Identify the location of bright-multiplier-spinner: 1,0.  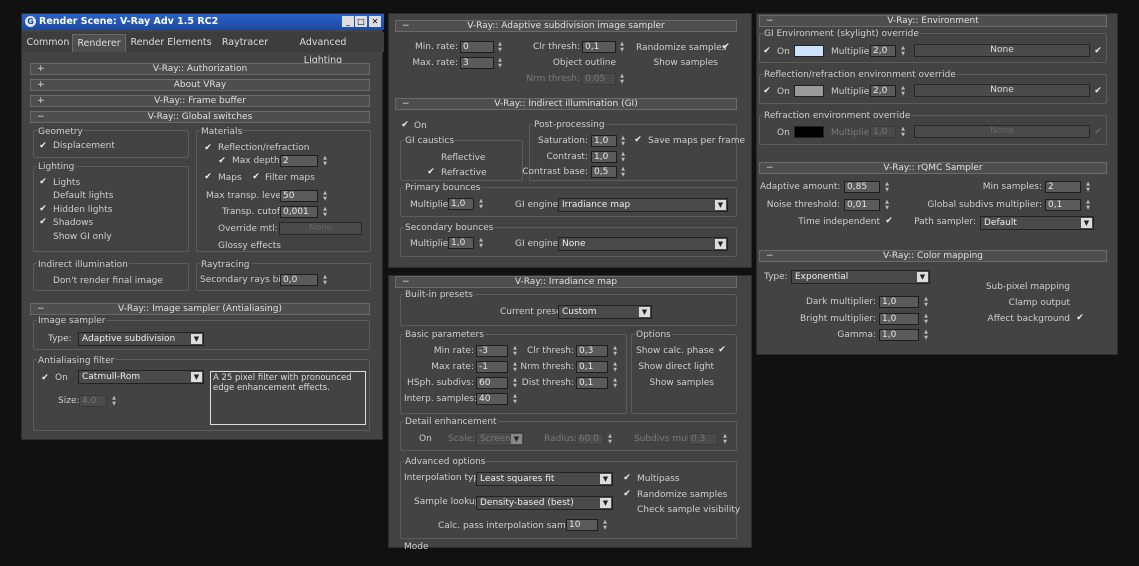
(899, 319).